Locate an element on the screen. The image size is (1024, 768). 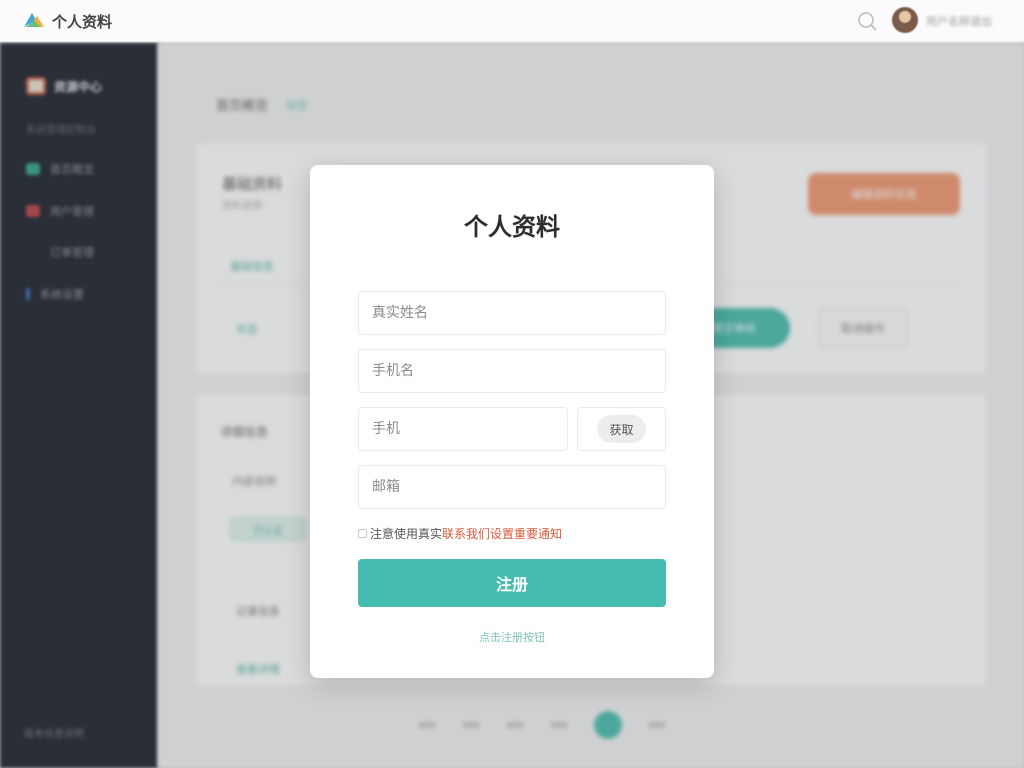
register-hint-link: 点击注册按钮 is located at coordinates (512, 637).